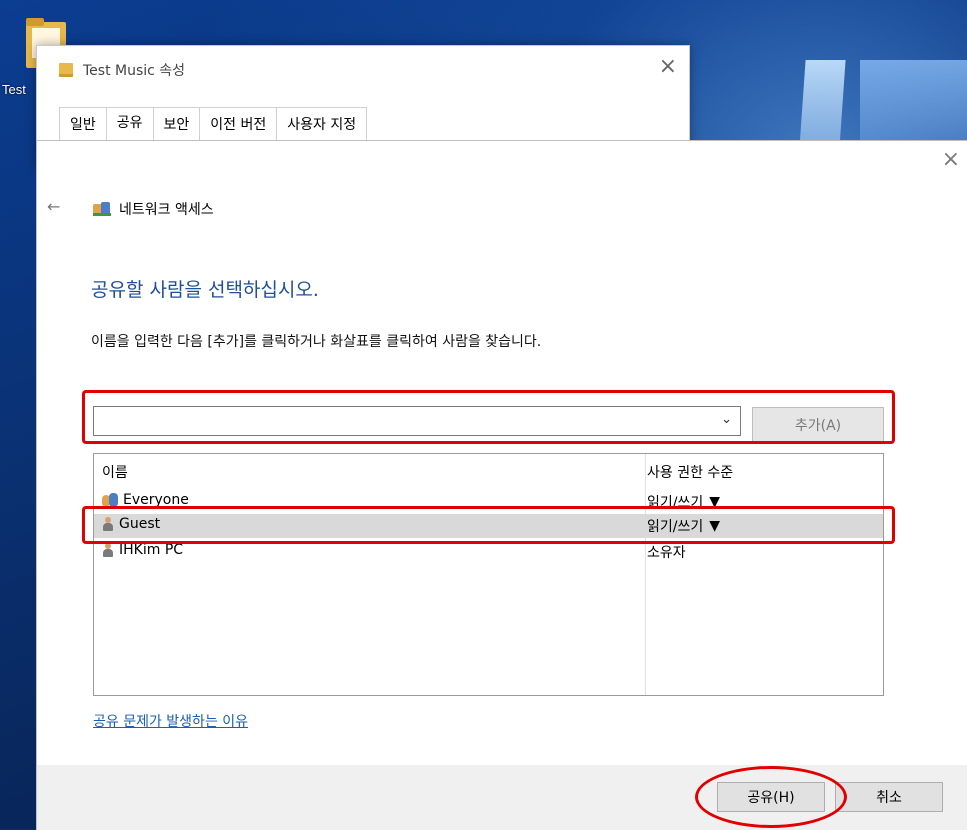 The width and height of the screenshot is (967, 830). I want to click on row-name-cell: IHKim PC, so click(142, 550).